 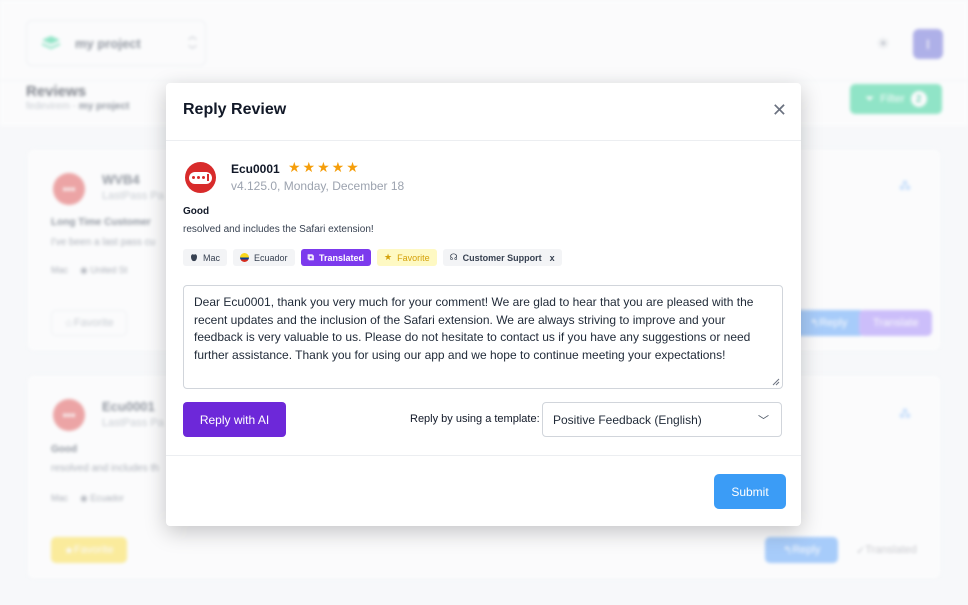 What do you see at coordinates (205, 257) in the screenshot?
I see `tag-os: Mac` at bounding box center [205, 257].